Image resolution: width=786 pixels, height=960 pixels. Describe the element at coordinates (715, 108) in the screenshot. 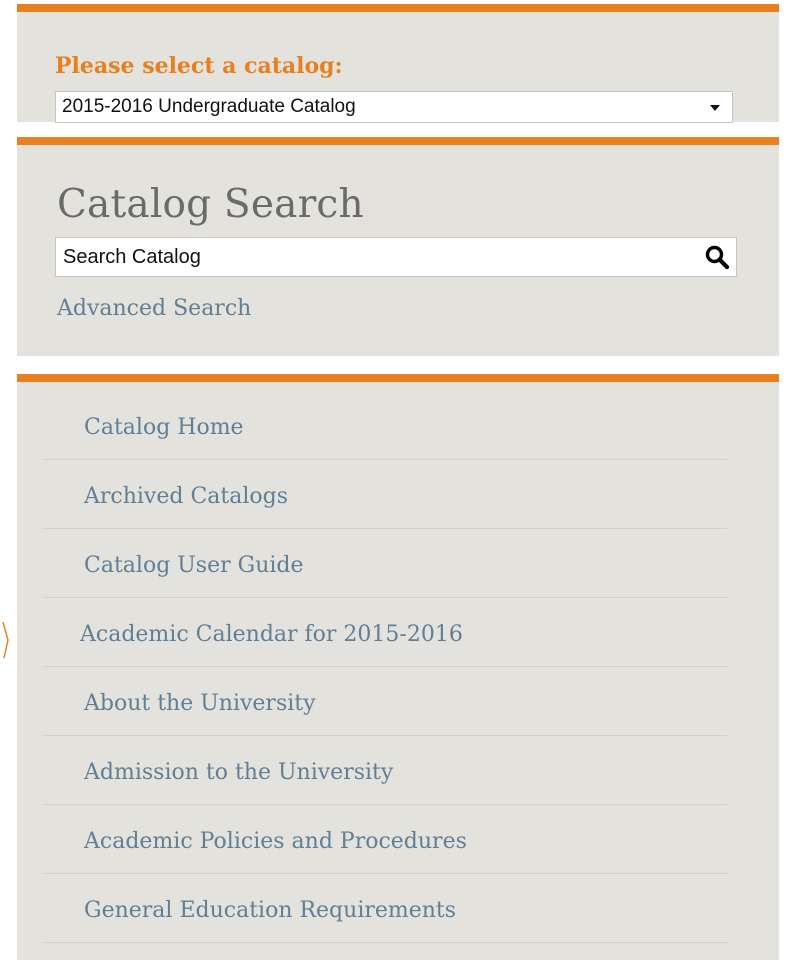

I see `chevron-down-icon` at that location.